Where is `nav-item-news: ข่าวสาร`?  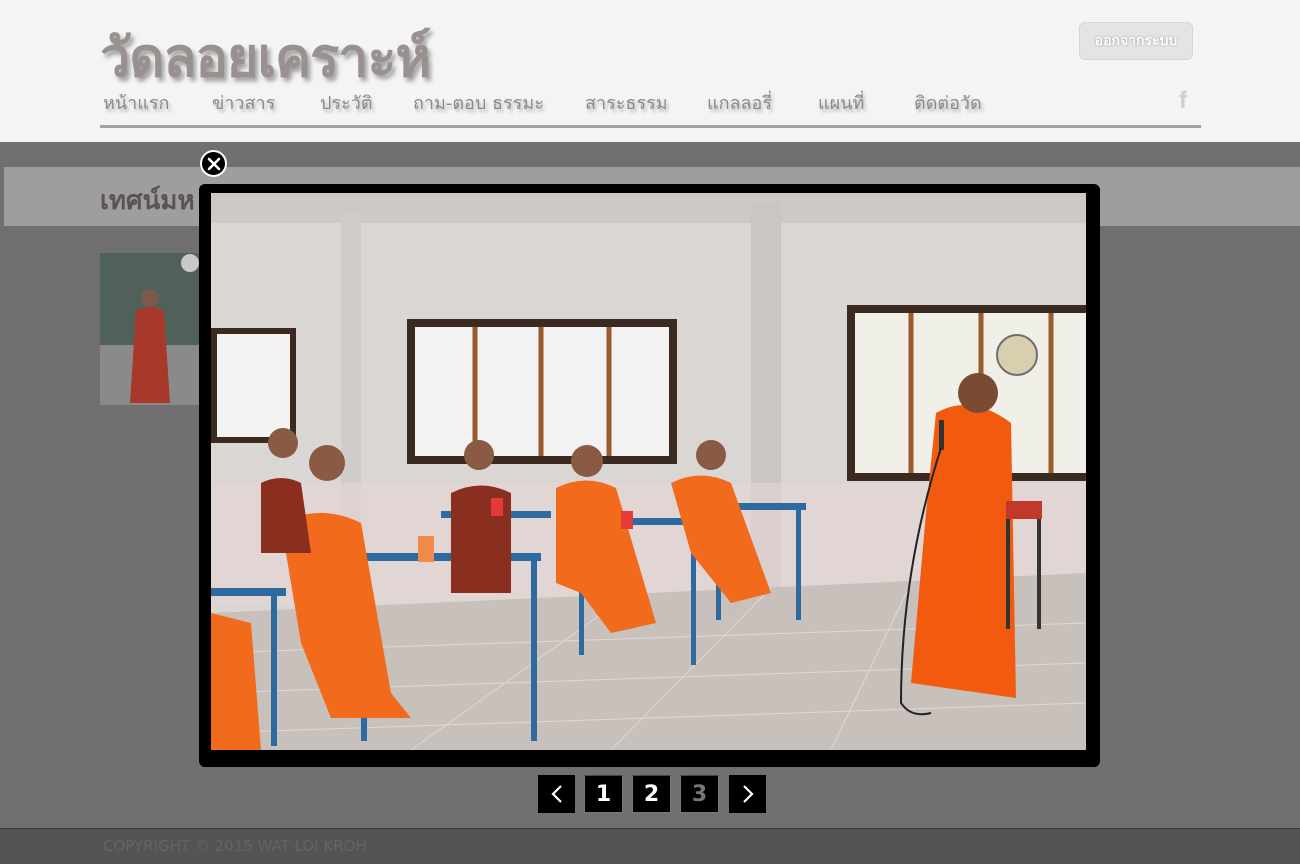 nav-item-news: ข่าวสาร is located at coordinates (243, 102).